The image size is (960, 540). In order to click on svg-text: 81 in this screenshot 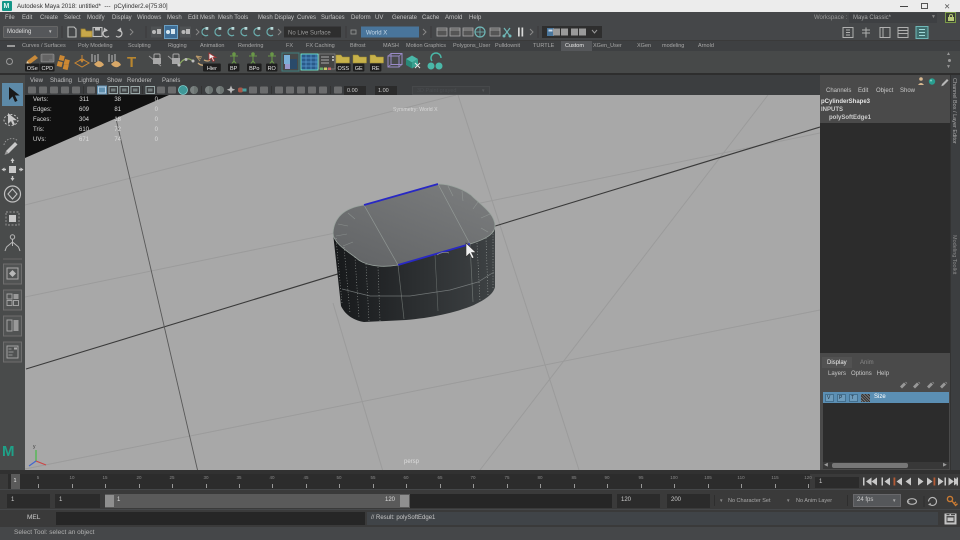, I will do `click(117, 110)`.